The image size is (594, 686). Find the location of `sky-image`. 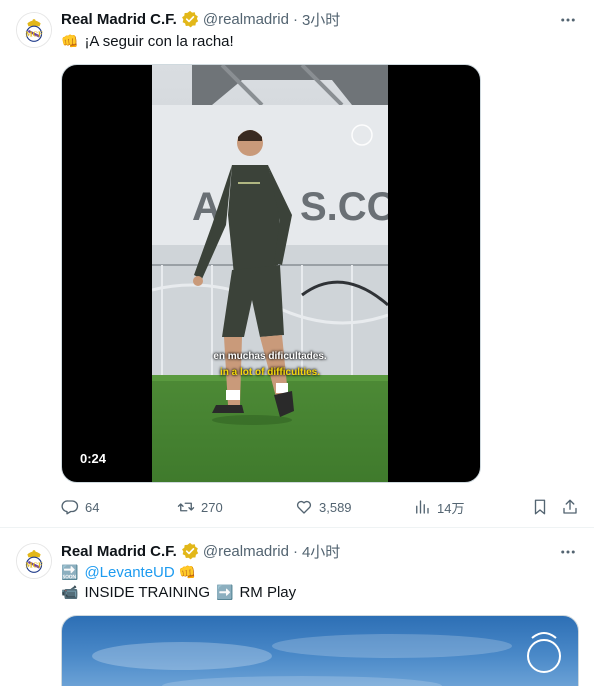

sky-image is located at coordinates (326, 659).